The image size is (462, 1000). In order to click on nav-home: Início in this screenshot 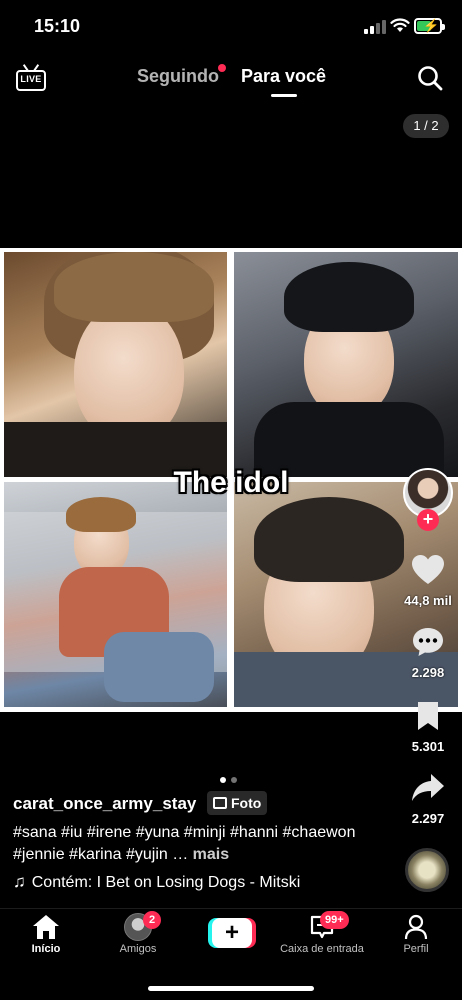, I will do `click(46, 934)`.